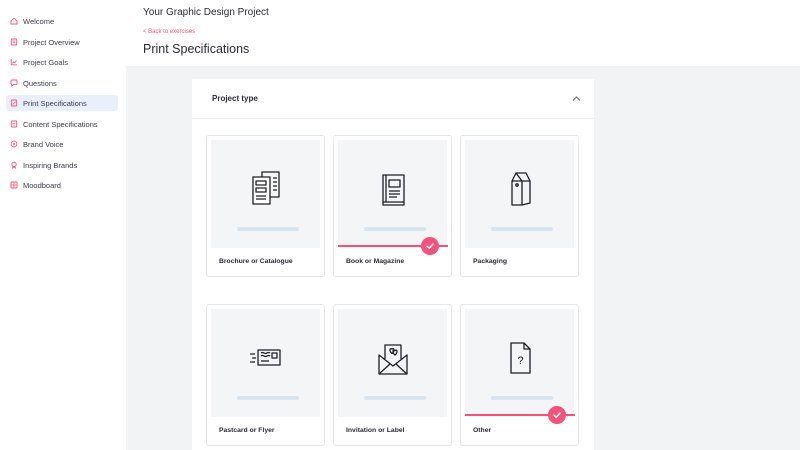  I want to click on sidebar-item-label: Inspiring Brands, so click(50, 165).